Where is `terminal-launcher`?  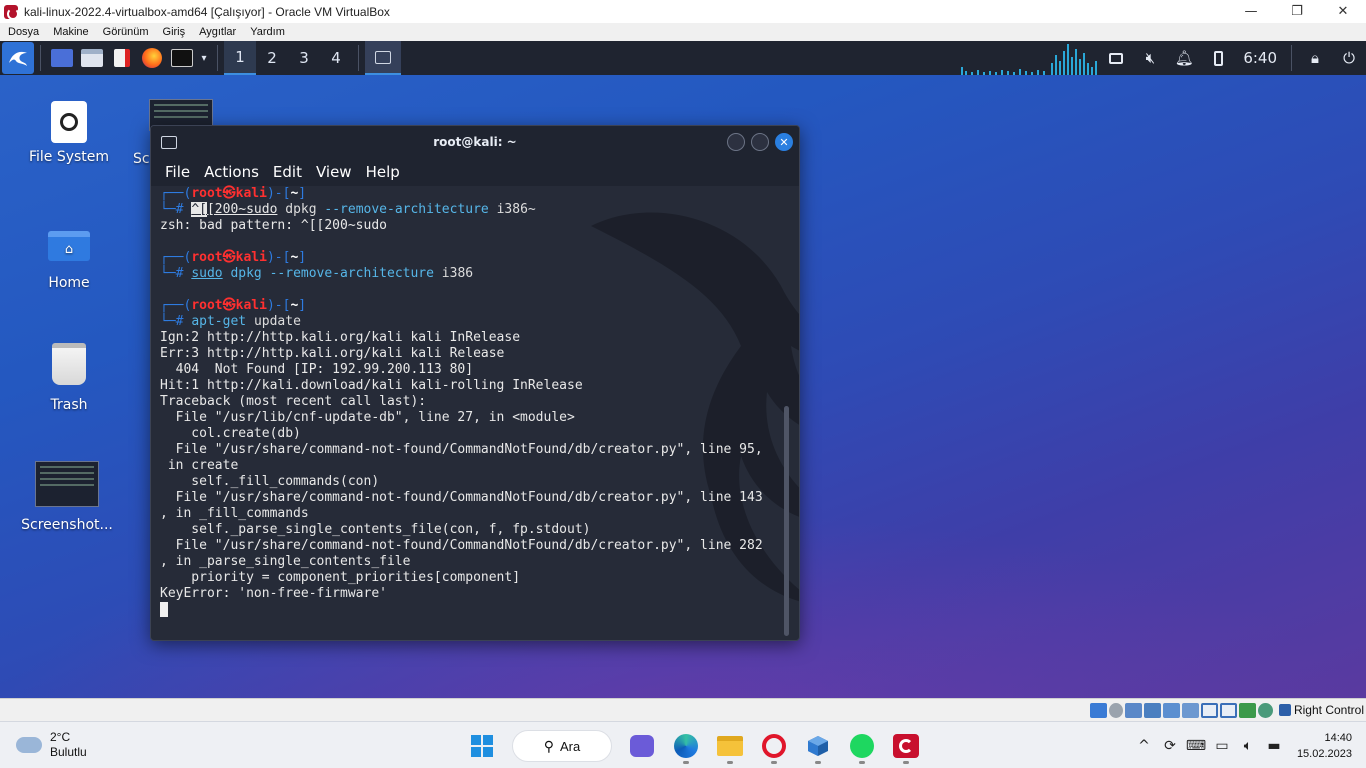
terminal-launcher is located at coordinates (182, 58).